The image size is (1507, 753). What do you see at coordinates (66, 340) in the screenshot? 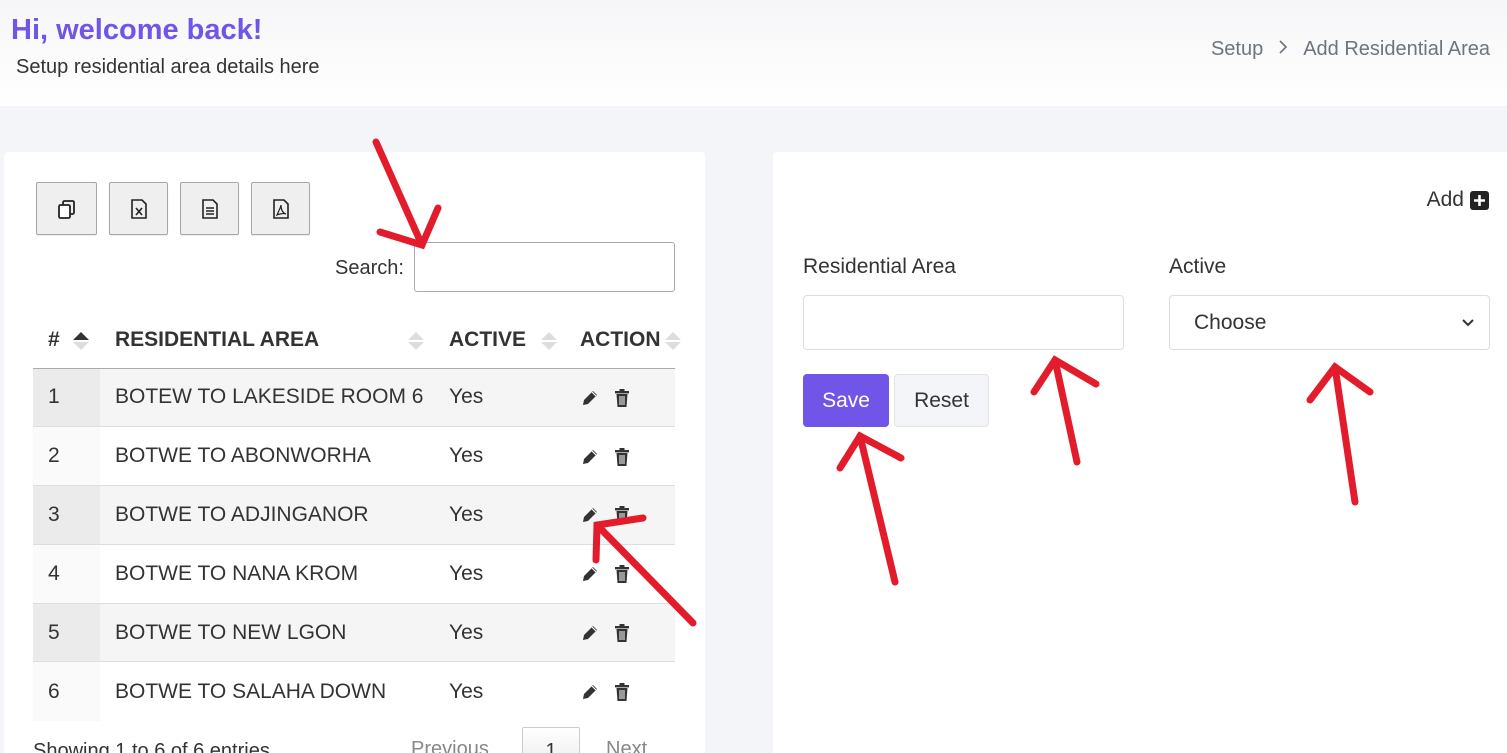
I see `column-header-number: #` at bounding box center [66, 340].